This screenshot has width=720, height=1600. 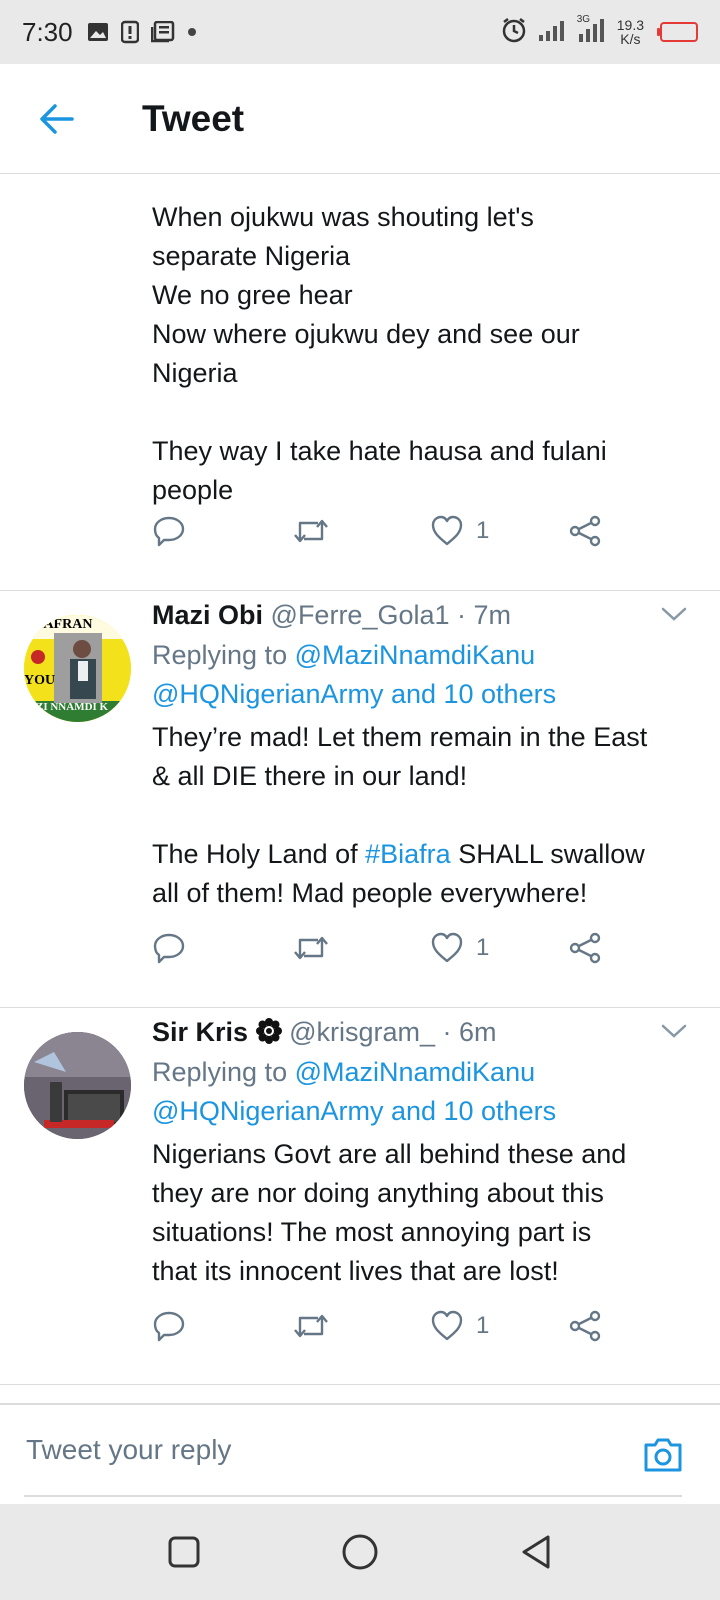 I want to click on avatar-text-mid: YOU, so click(x=40, y=680).